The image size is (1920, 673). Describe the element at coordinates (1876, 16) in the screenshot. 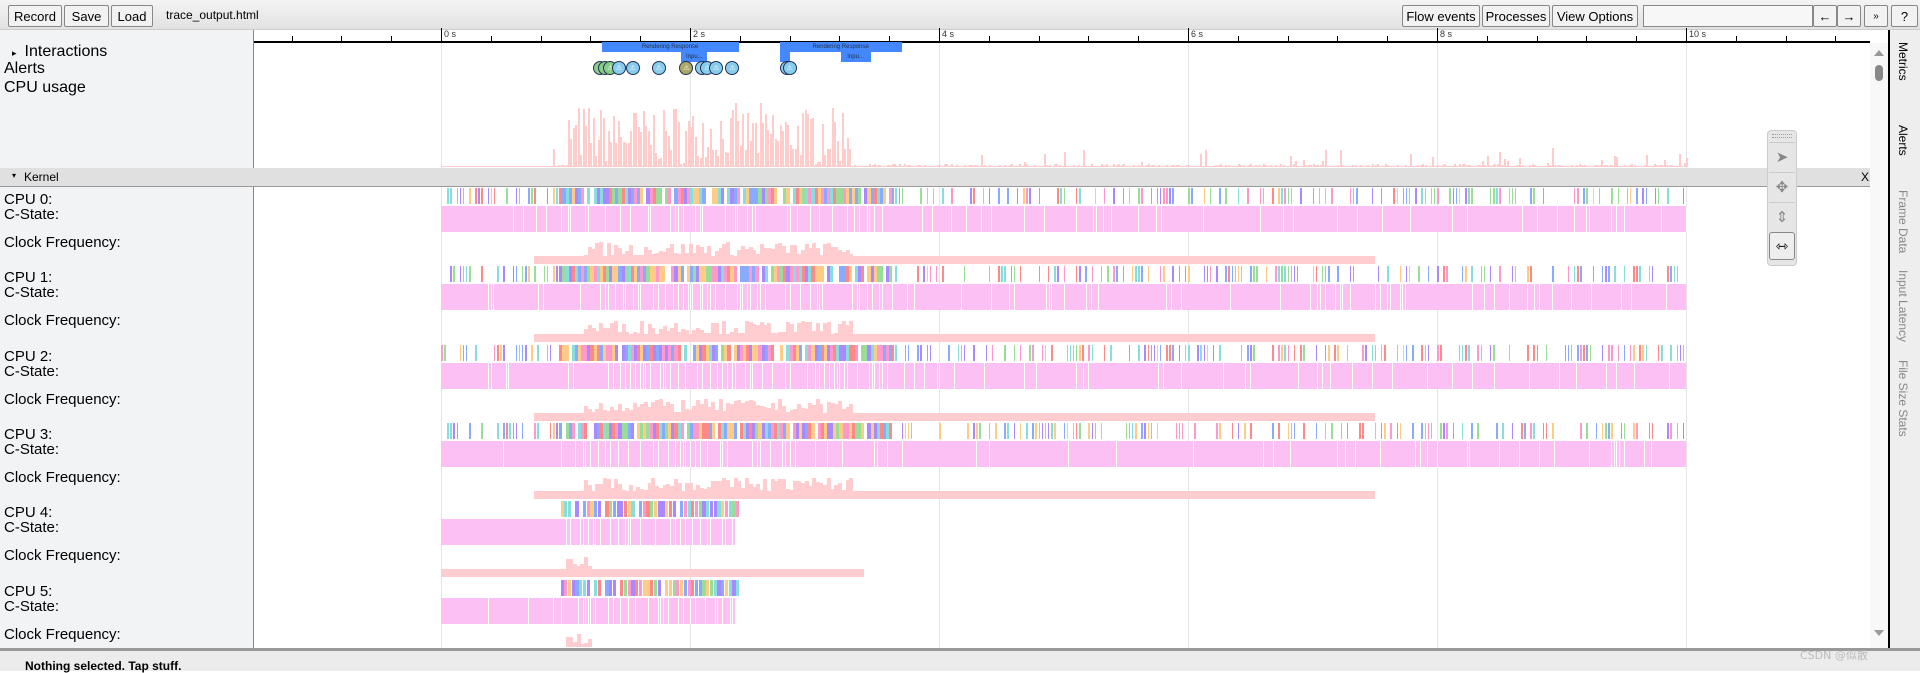

I see `more-button: »` at that location.